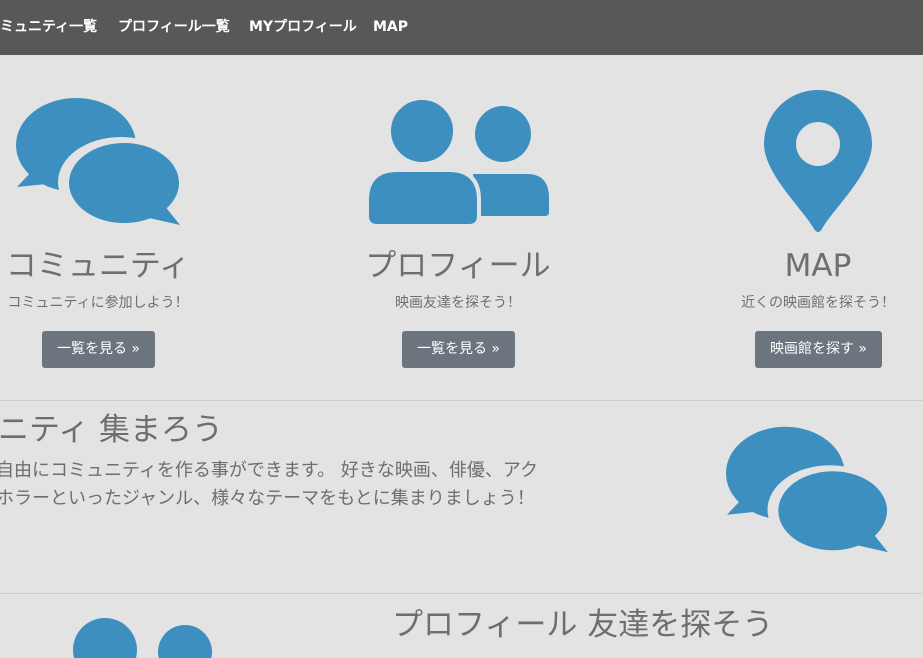 The height and width of the screenshot is (658, 923). What do you see at coordinates (390, 27) in the screenshot?
I see `nav-link-map: MAP` at bounding box center [390, 27].